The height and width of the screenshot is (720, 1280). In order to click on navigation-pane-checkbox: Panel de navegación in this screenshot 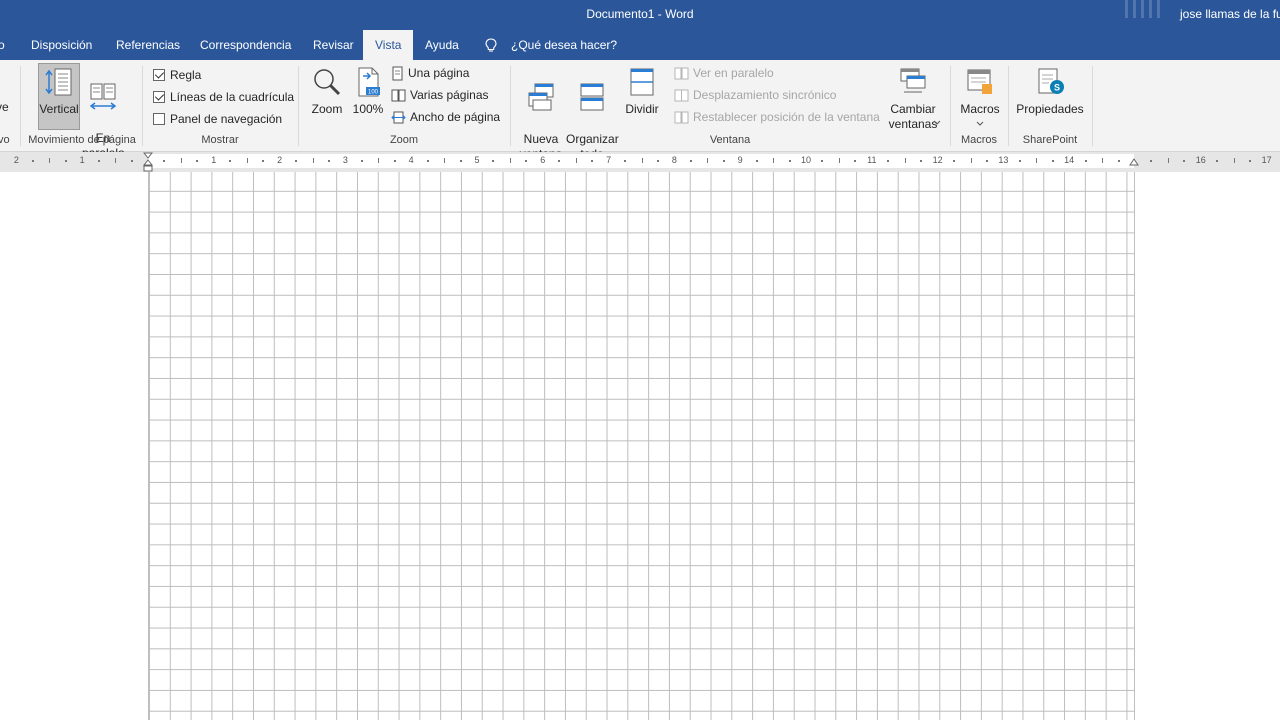, I will do `click(217, 119)`.